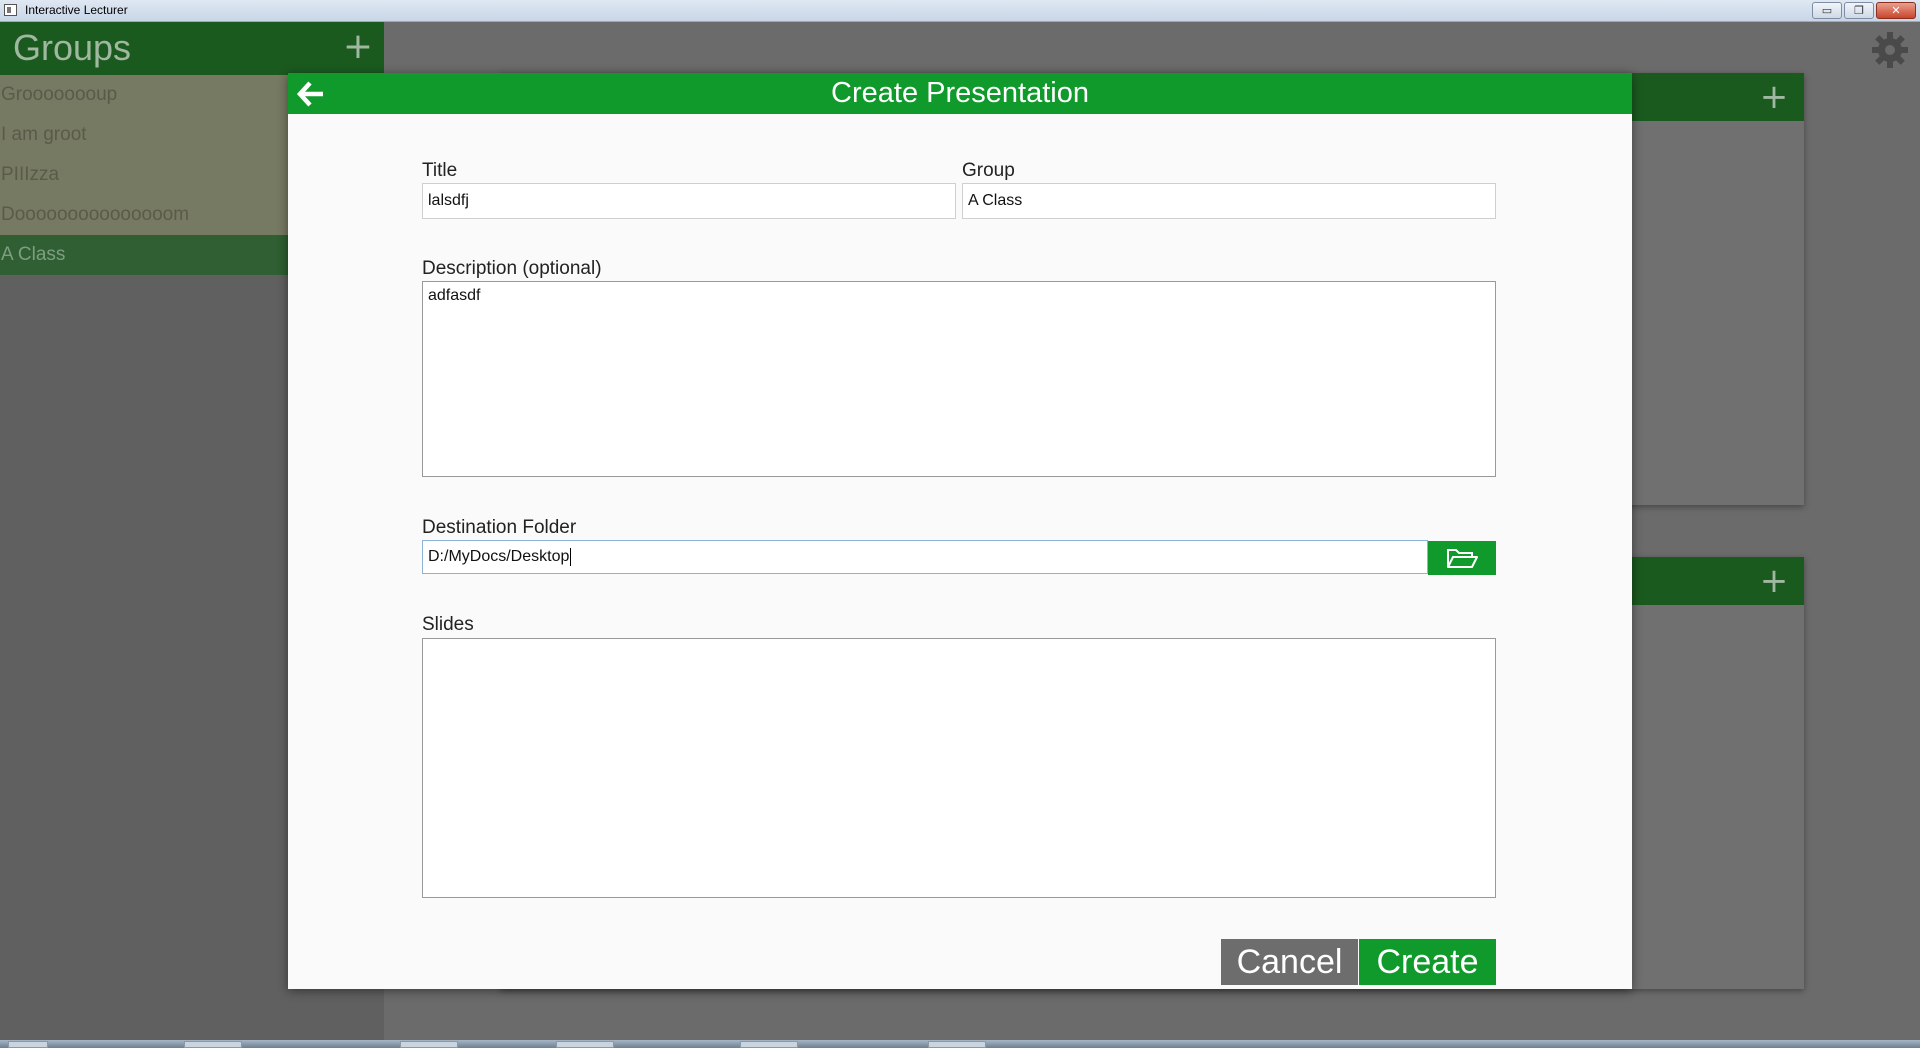  I want to click on title-input: lalsdfj, so click(689, 201).